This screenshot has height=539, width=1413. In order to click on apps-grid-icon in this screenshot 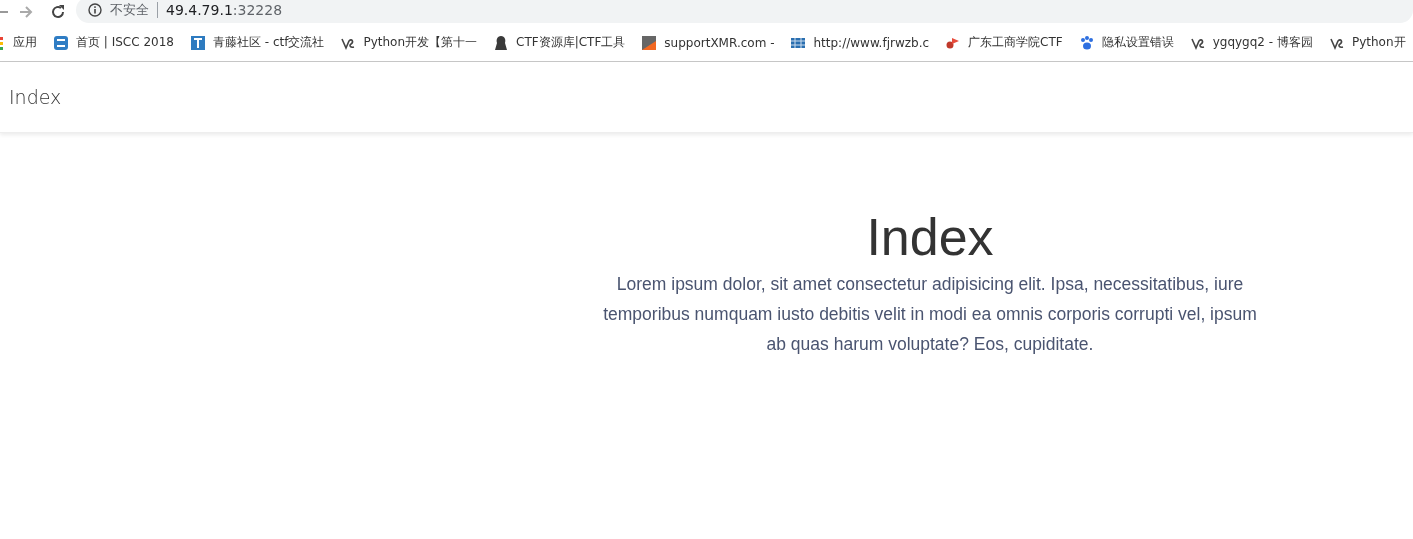, I will do `click(3, 42)`.